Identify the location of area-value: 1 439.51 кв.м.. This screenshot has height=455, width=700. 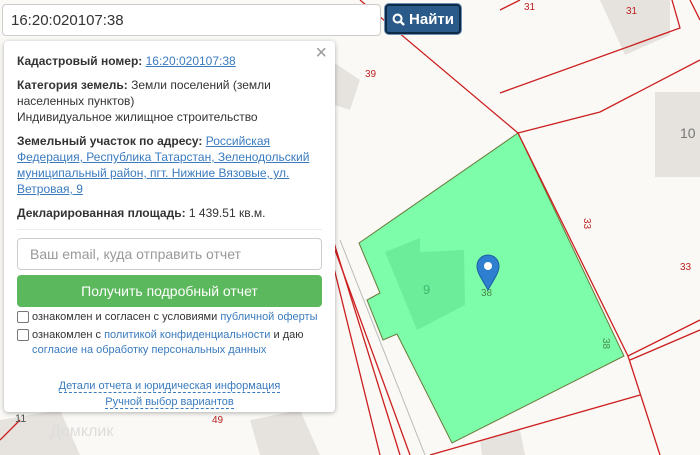
(227, 213).